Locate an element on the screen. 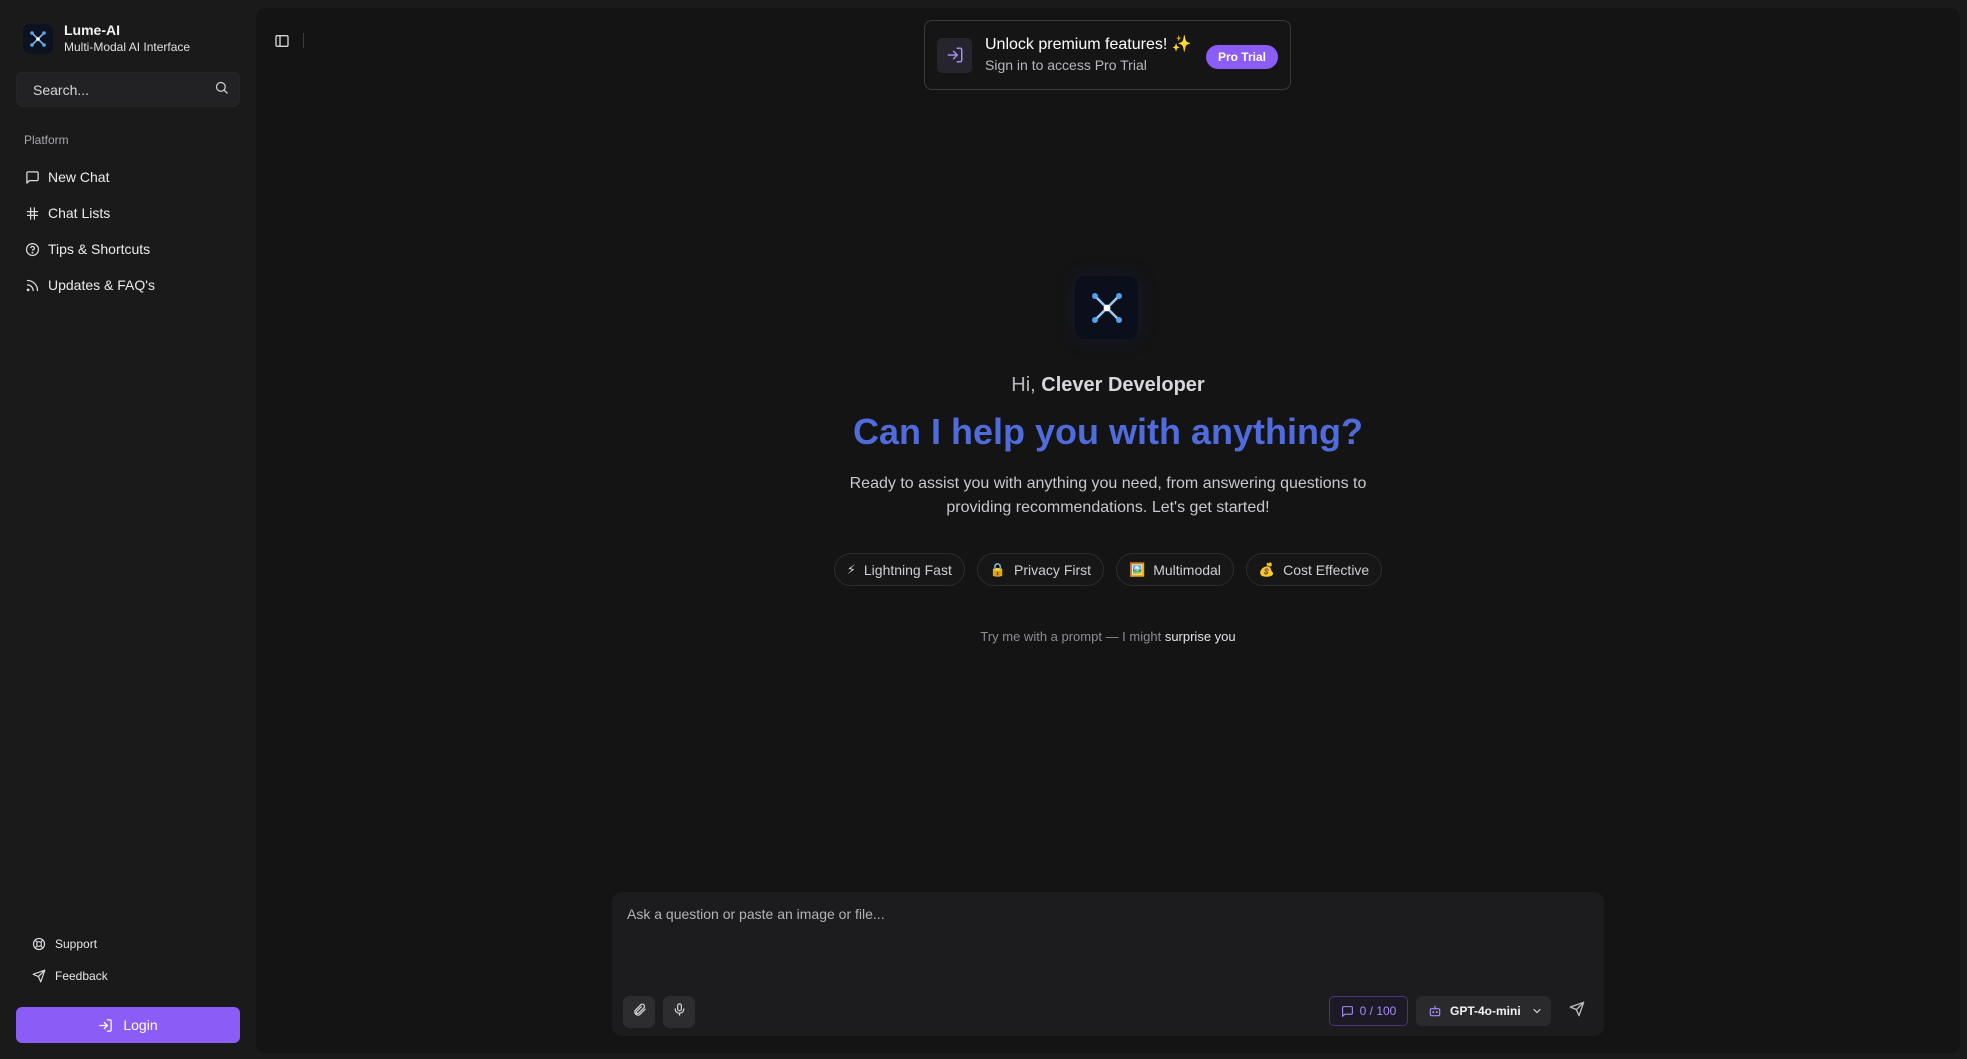 This screenshot has height=1059, width=1967. sidebar-item-tips: Tips & Shortcuts is located at coordinates (134, 249).